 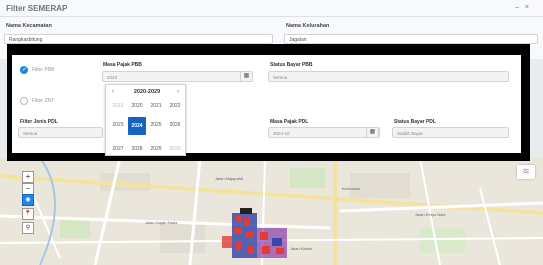 I want to click on year-option-2027: 2027, so click(x=118, y=149).